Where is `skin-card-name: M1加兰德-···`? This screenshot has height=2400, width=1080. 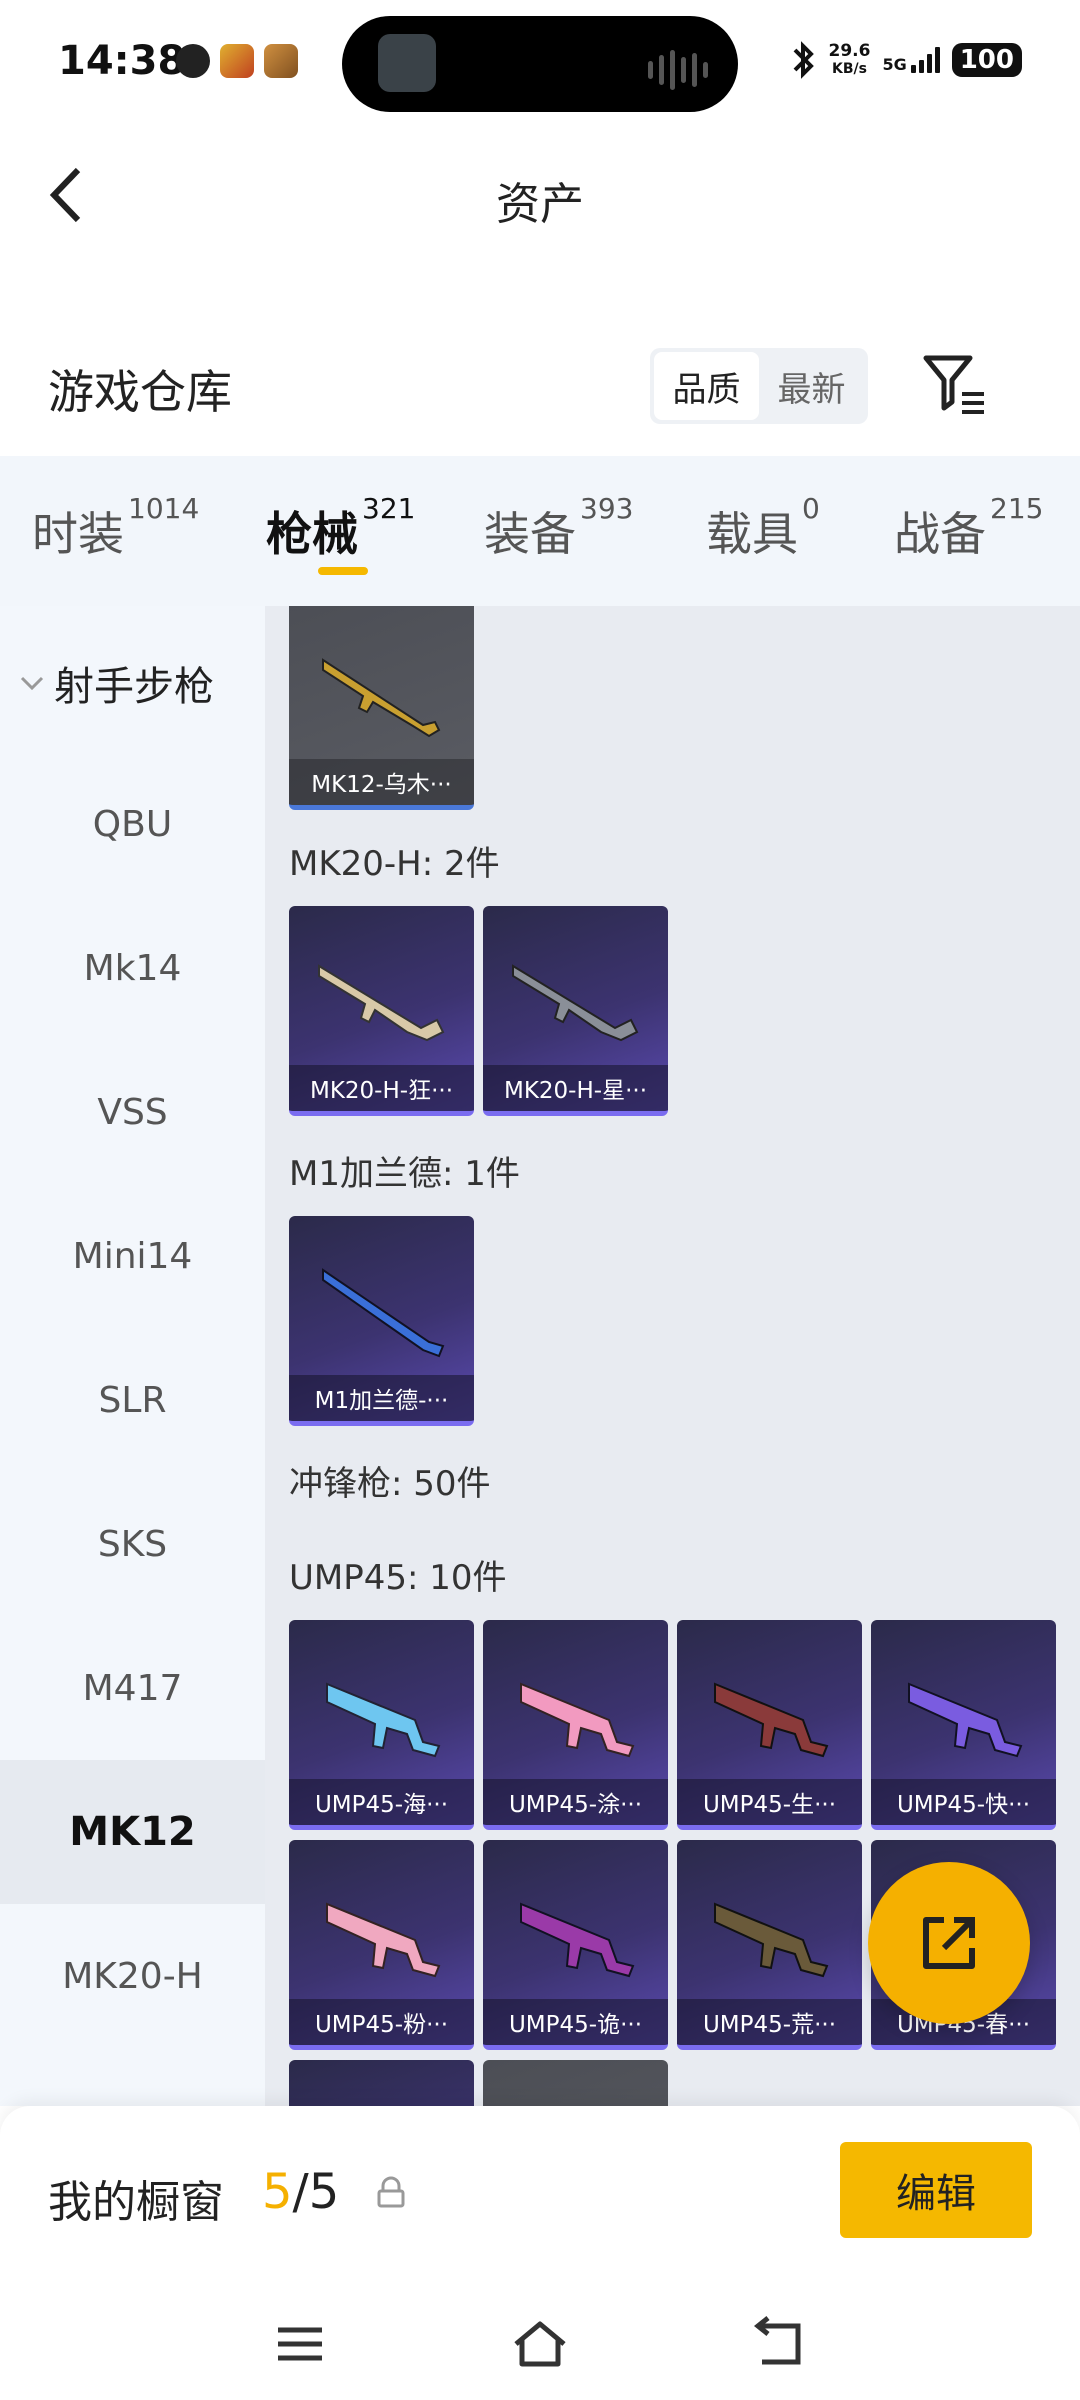 skin-card-name: M1加兰德-··· is located at coordinates (381, 1398).